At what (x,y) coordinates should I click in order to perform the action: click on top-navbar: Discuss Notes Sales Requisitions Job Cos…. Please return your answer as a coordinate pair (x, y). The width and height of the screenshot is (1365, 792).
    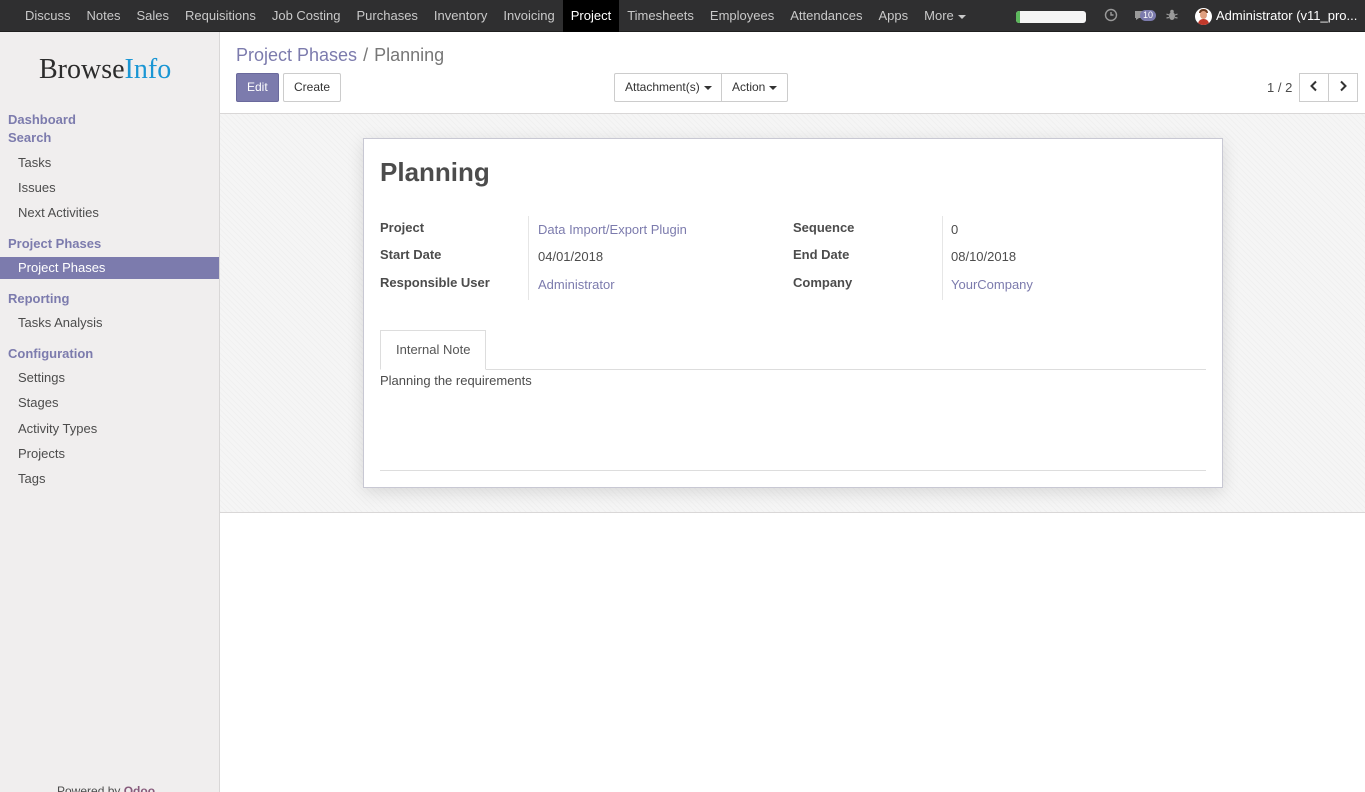
    Looking at the image, I should click on (682, 16).